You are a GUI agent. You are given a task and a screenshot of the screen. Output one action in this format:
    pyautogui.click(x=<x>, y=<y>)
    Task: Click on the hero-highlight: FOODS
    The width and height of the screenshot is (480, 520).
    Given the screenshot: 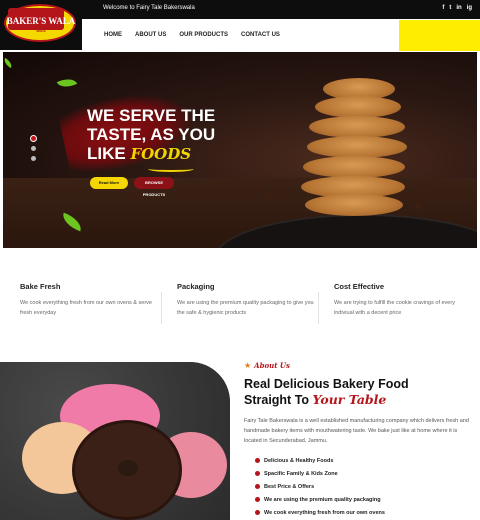 What is the action you would take?
    pyautogui.click(x=161, y=154)
    